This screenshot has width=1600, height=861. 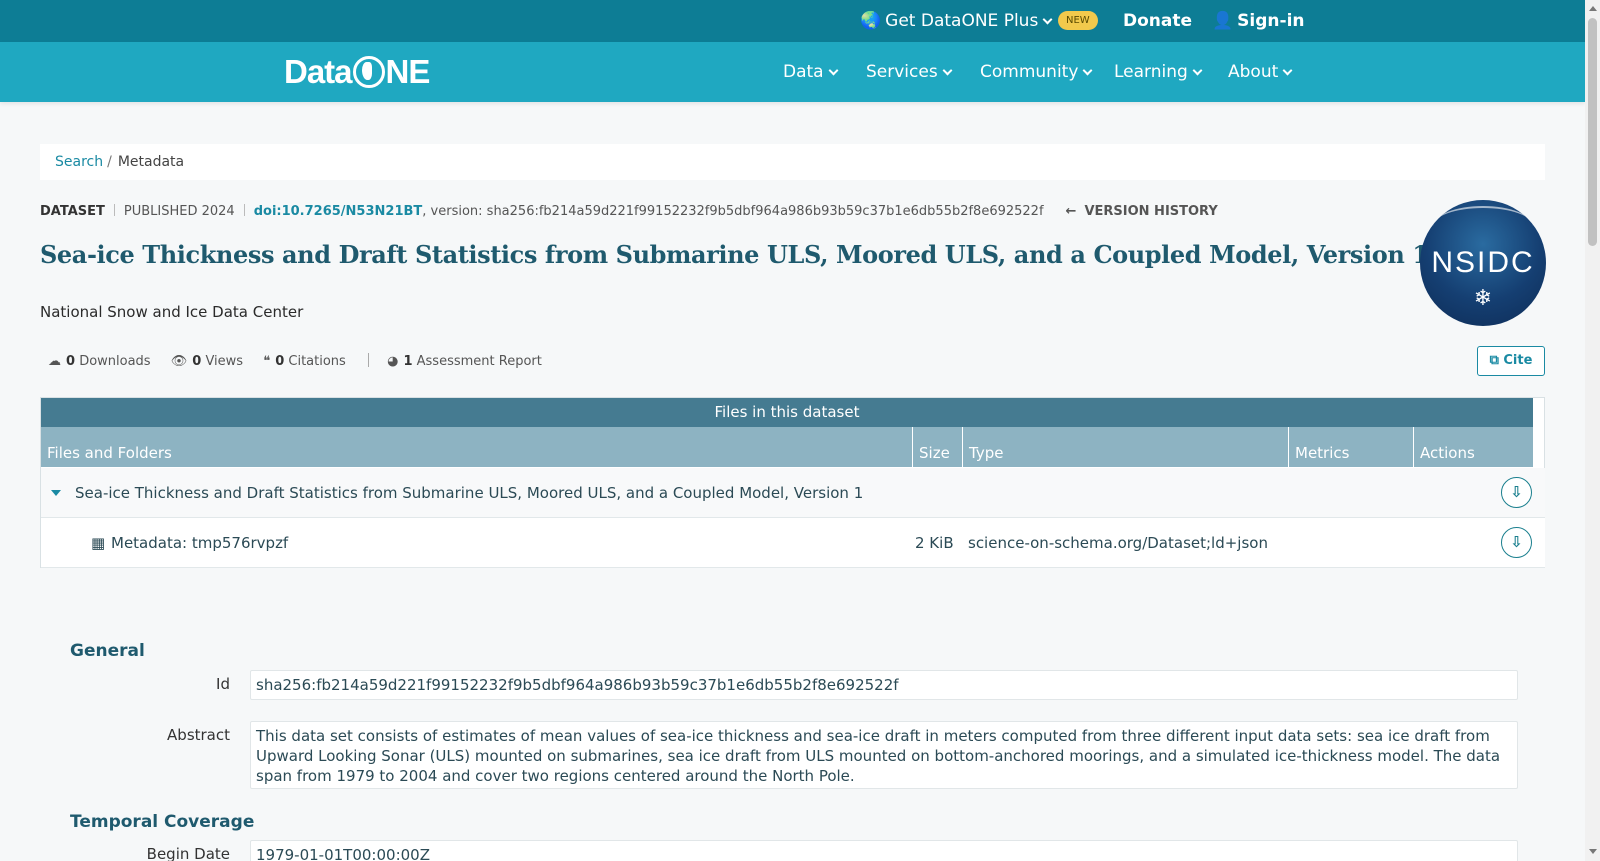 What do you see at coordinates (1447, 453) in the screenshot?
I see `col-actions: Actions` at bounding box center [1447, 453].